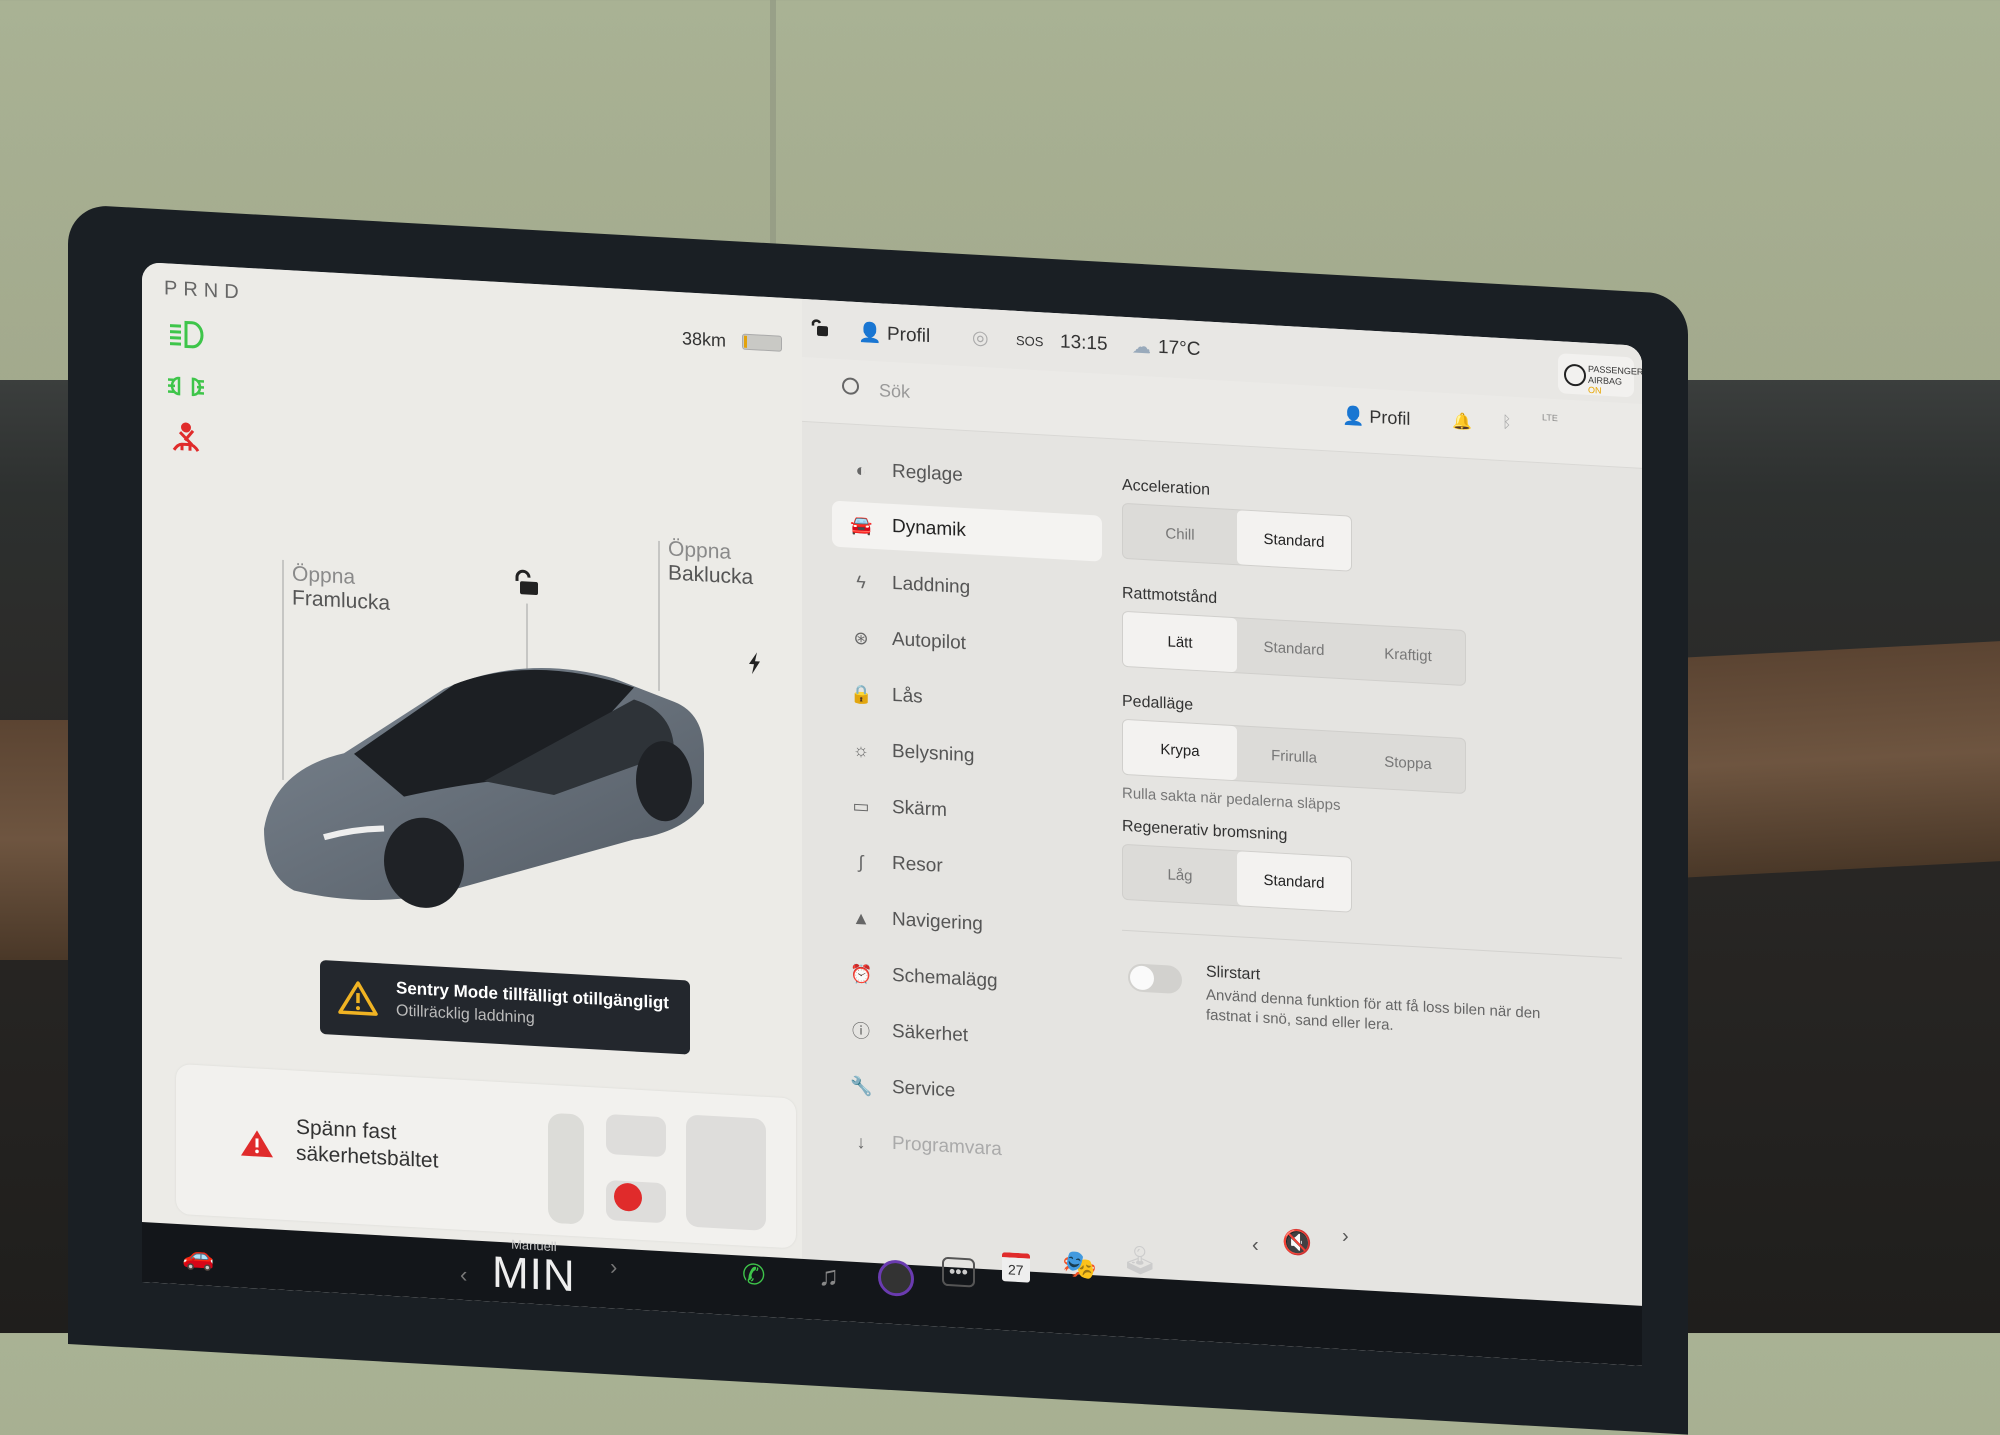 The width and height of the screenshot is (2000, 1435). What do you see at coordinates (861, 1031) in the screenshot?
I see `alert-circle-icon: ⓘ` at bounding box center [861, 1031].